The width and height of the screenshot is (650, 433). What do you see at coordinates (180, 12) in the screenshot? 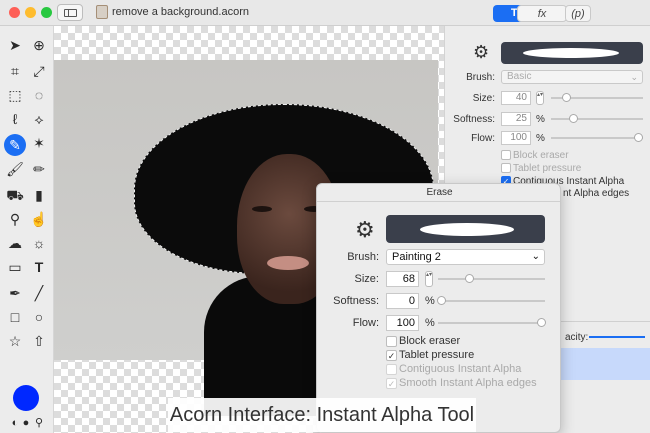
I see `window-title: remove a background.acorn` at bounding box center [180, 12].